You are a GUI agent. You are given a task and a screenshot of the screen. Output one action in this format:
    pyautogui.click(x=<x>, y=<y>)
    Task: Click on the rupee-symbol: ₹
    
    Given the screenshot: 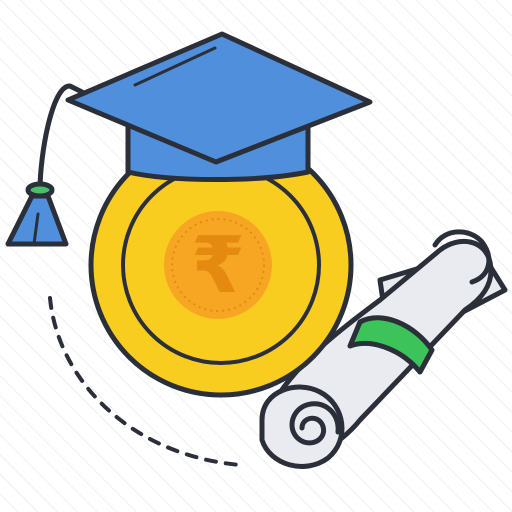 What is the action you would take?
    pyautogui.click(x=218, y=266)
    